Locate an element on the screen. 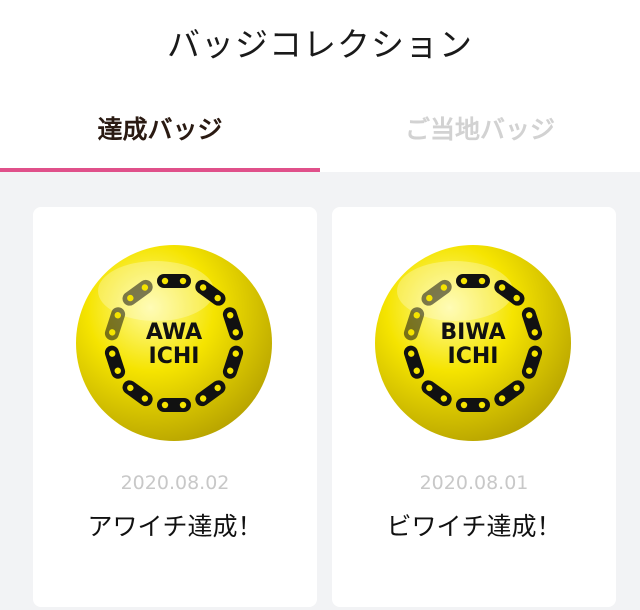  active-tab-indicator is located at coordinates (160, 170).